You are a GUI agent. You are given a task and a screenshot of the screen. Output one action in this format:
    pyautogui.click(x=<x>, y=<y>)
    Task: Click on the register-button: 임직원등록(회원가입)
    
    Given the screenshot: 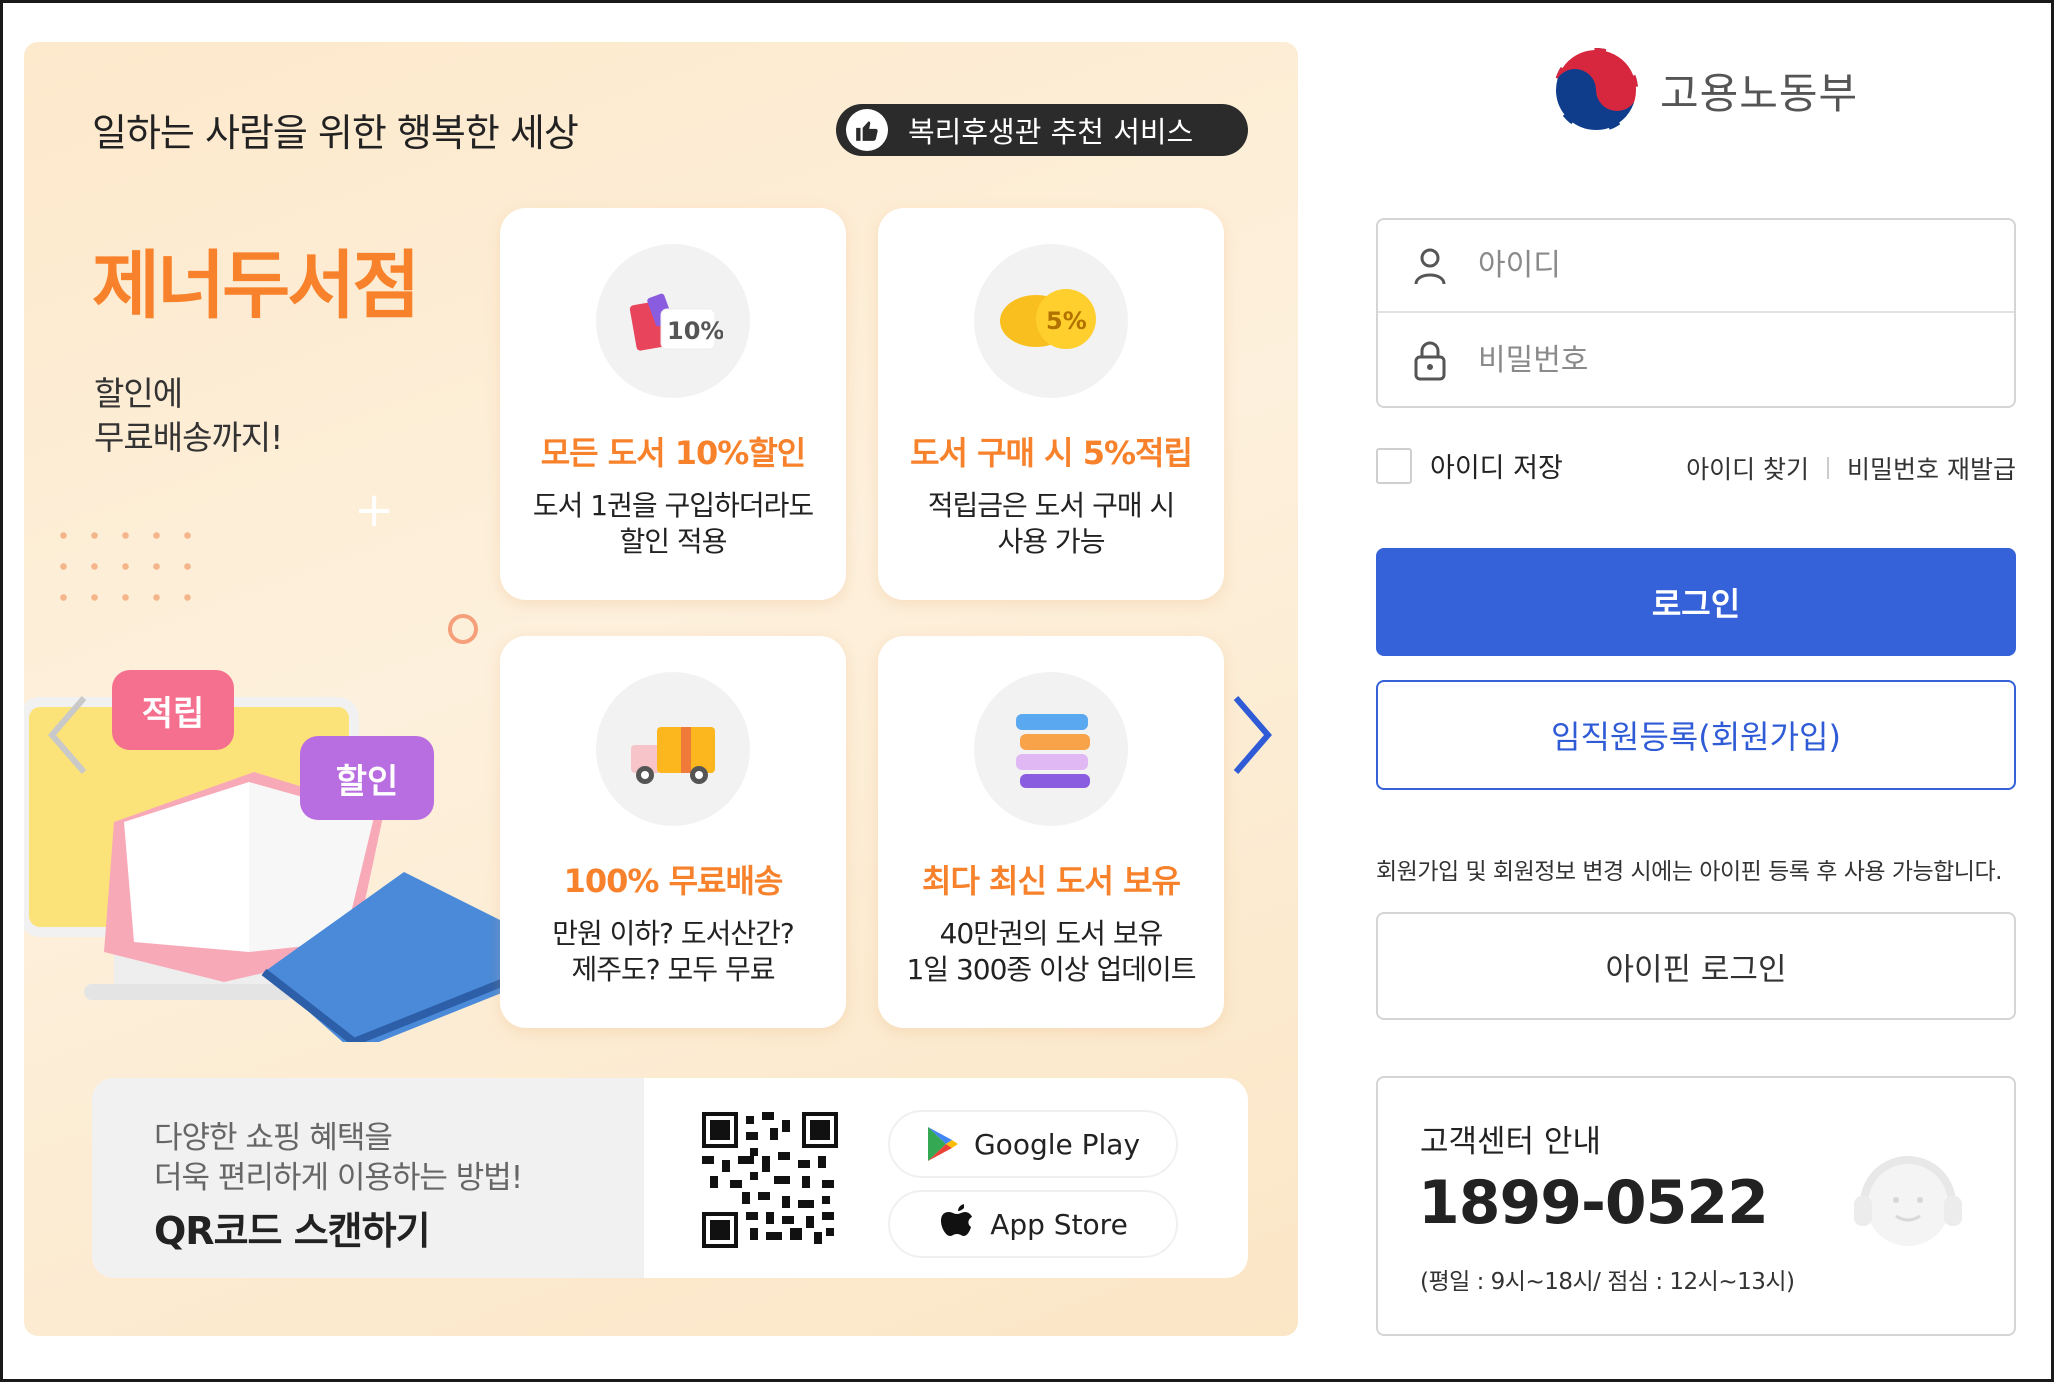 What is the action you would take?
    pyautogui.click(x=1696, y=735)
    